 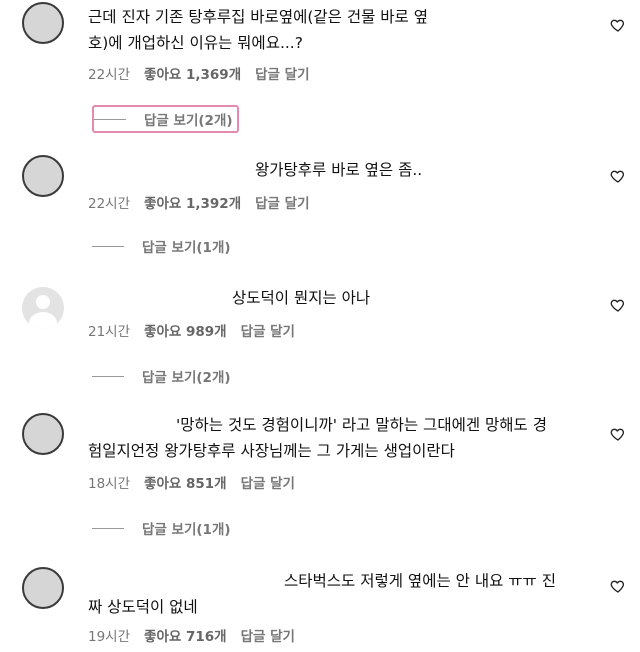 What do you see at coordinates (301, 298) in the screenshot?
I see `comment-text: 상도덕이 뭔지는 아나` at bounding box center [301, 298].